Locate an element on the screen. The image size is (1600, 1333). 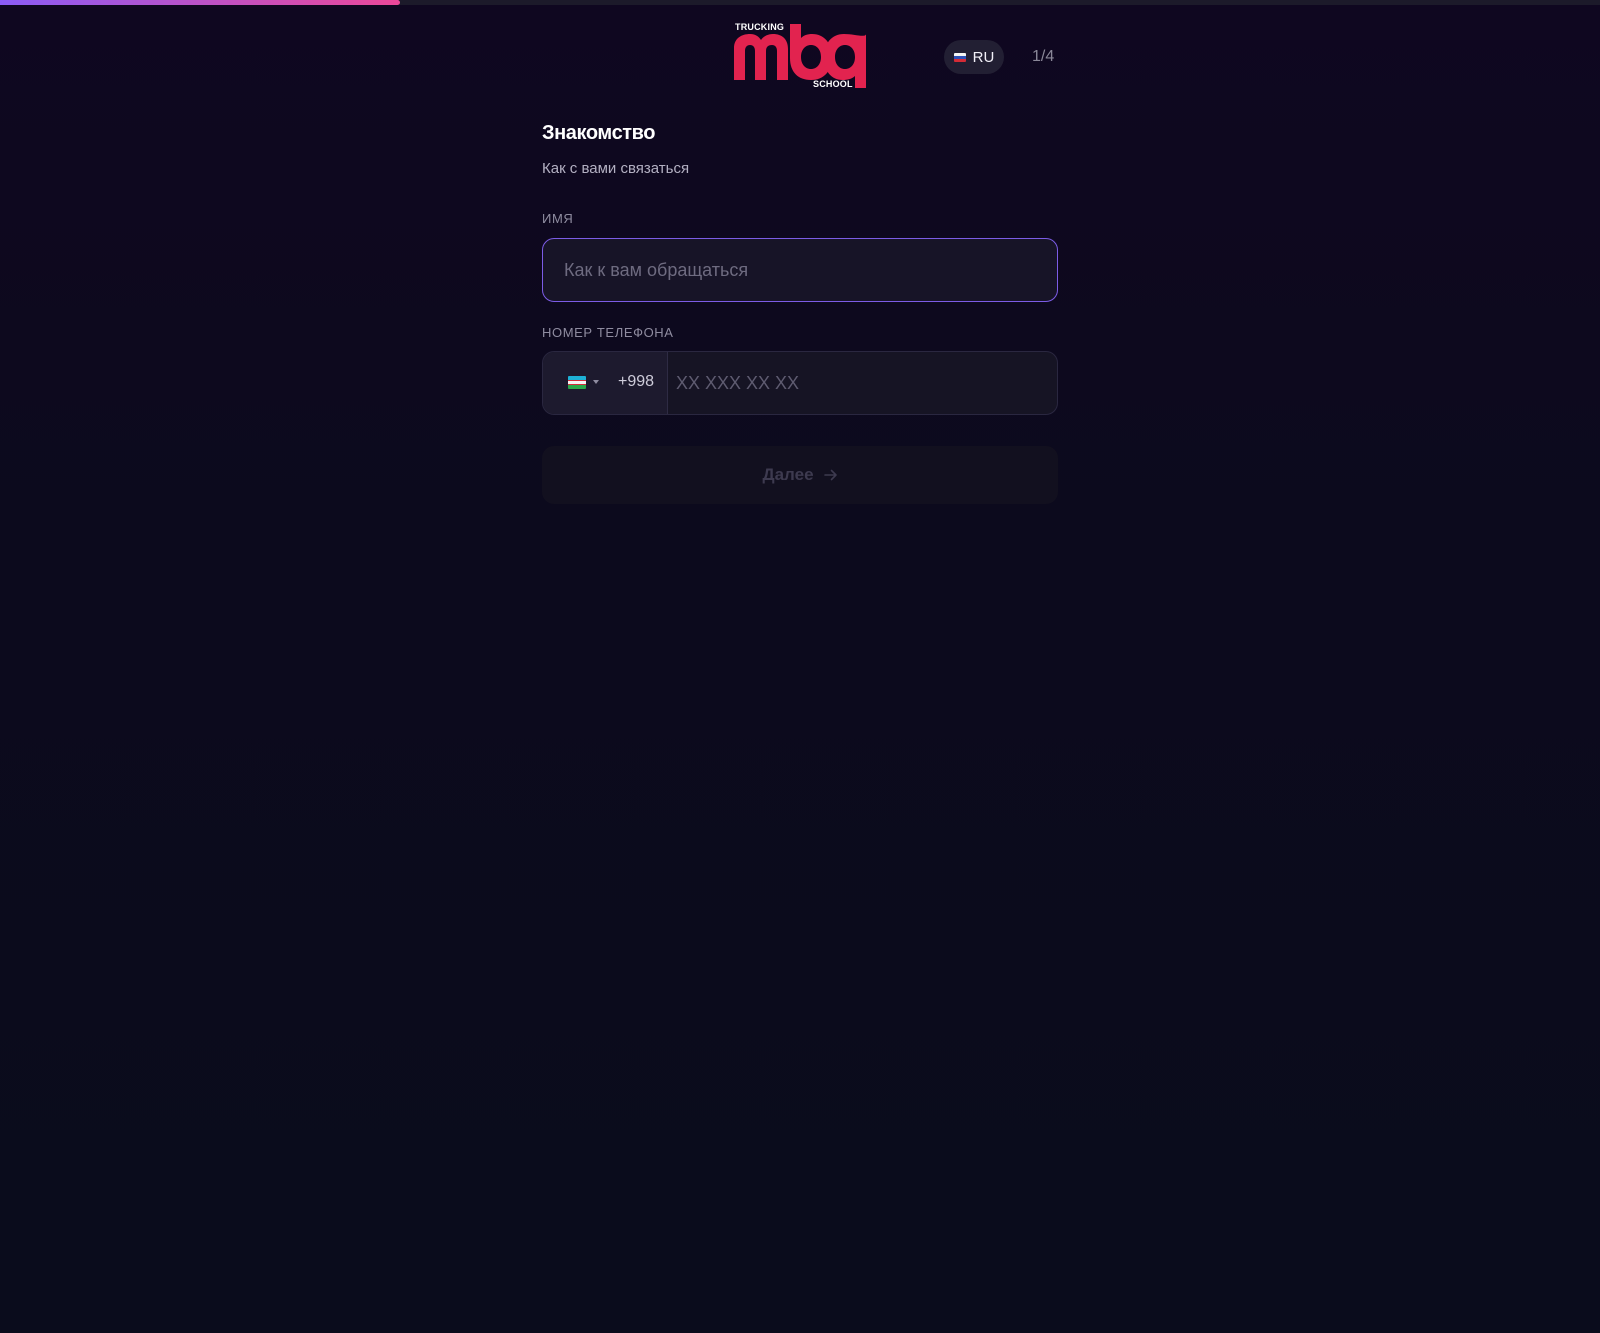
phone-input is located at coordinates (862, 383).